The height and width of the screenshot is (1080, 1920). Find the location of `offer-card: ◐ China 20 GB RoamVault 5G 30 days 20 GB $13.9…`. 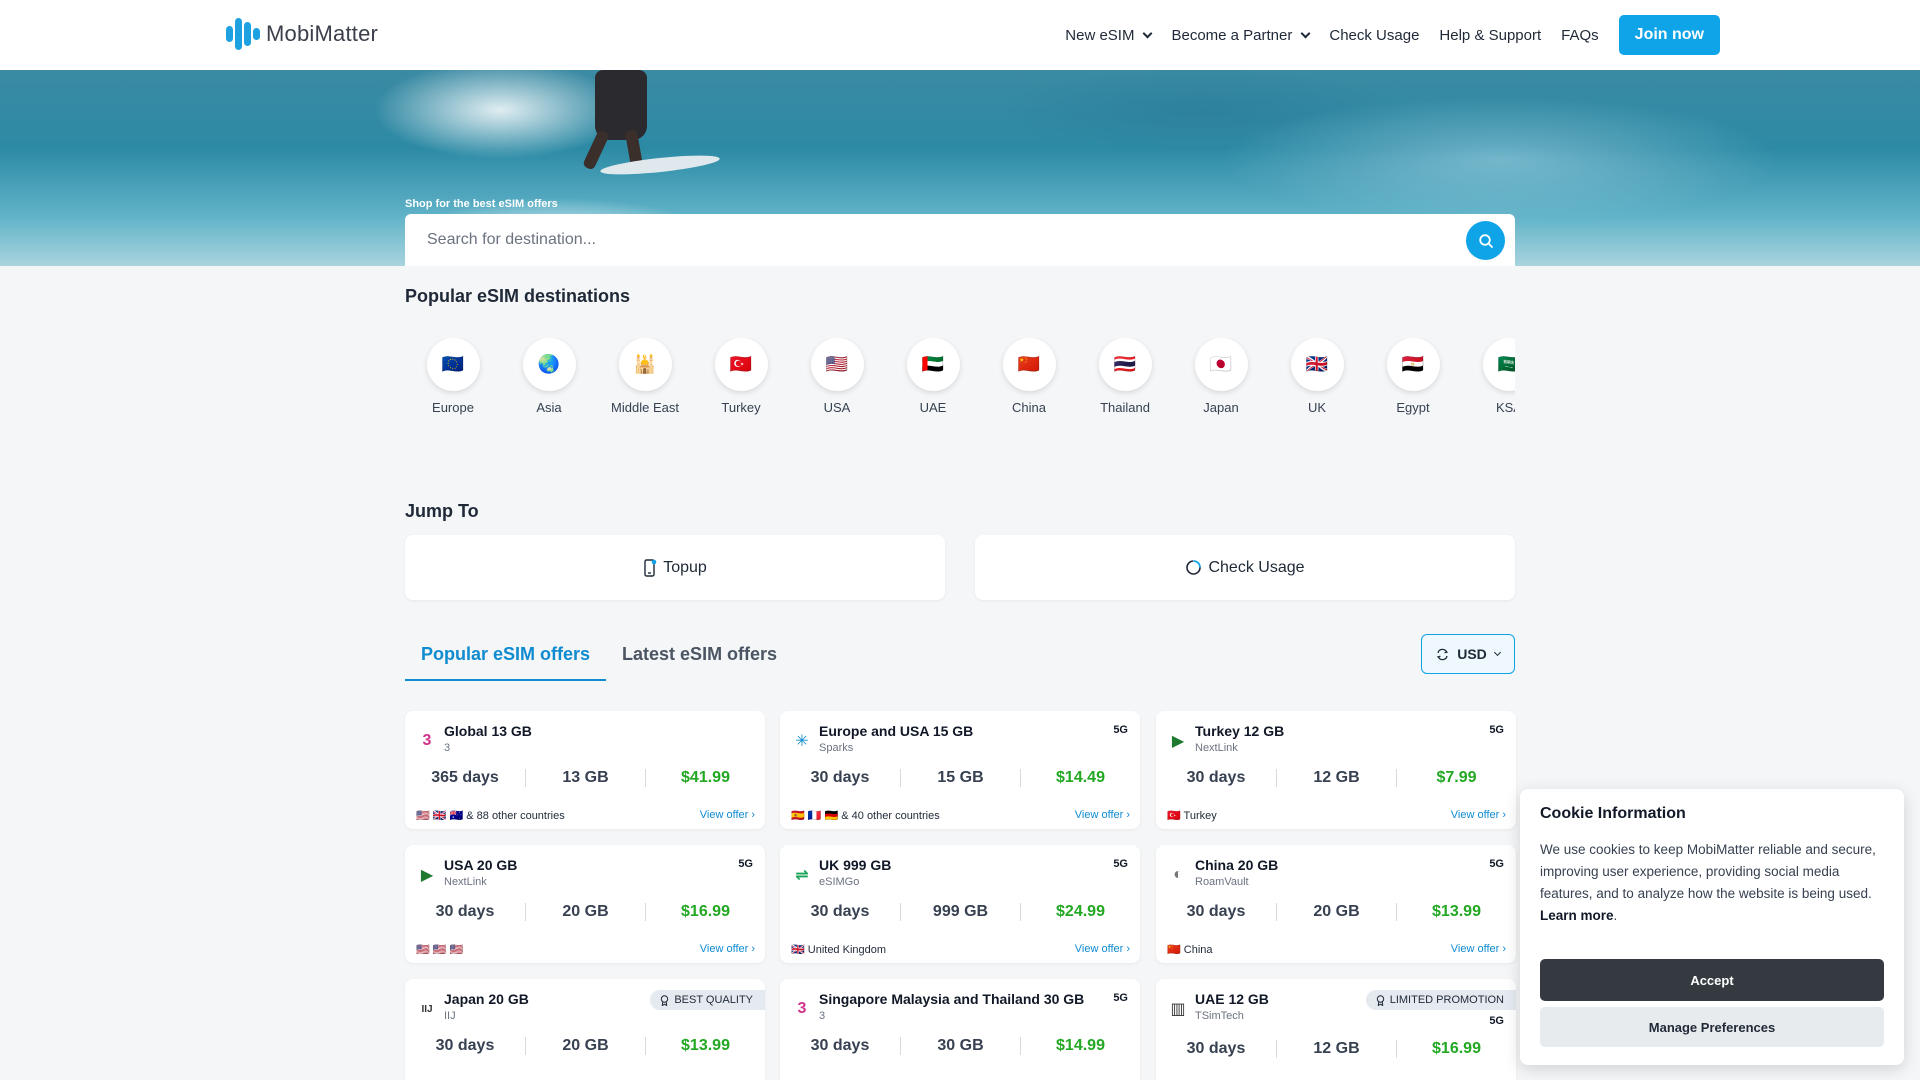

offer-card: ◐ China 20 GB RoamVault 5G 30 days 20 GB $13.9… is located at coordinates (1336, 904).